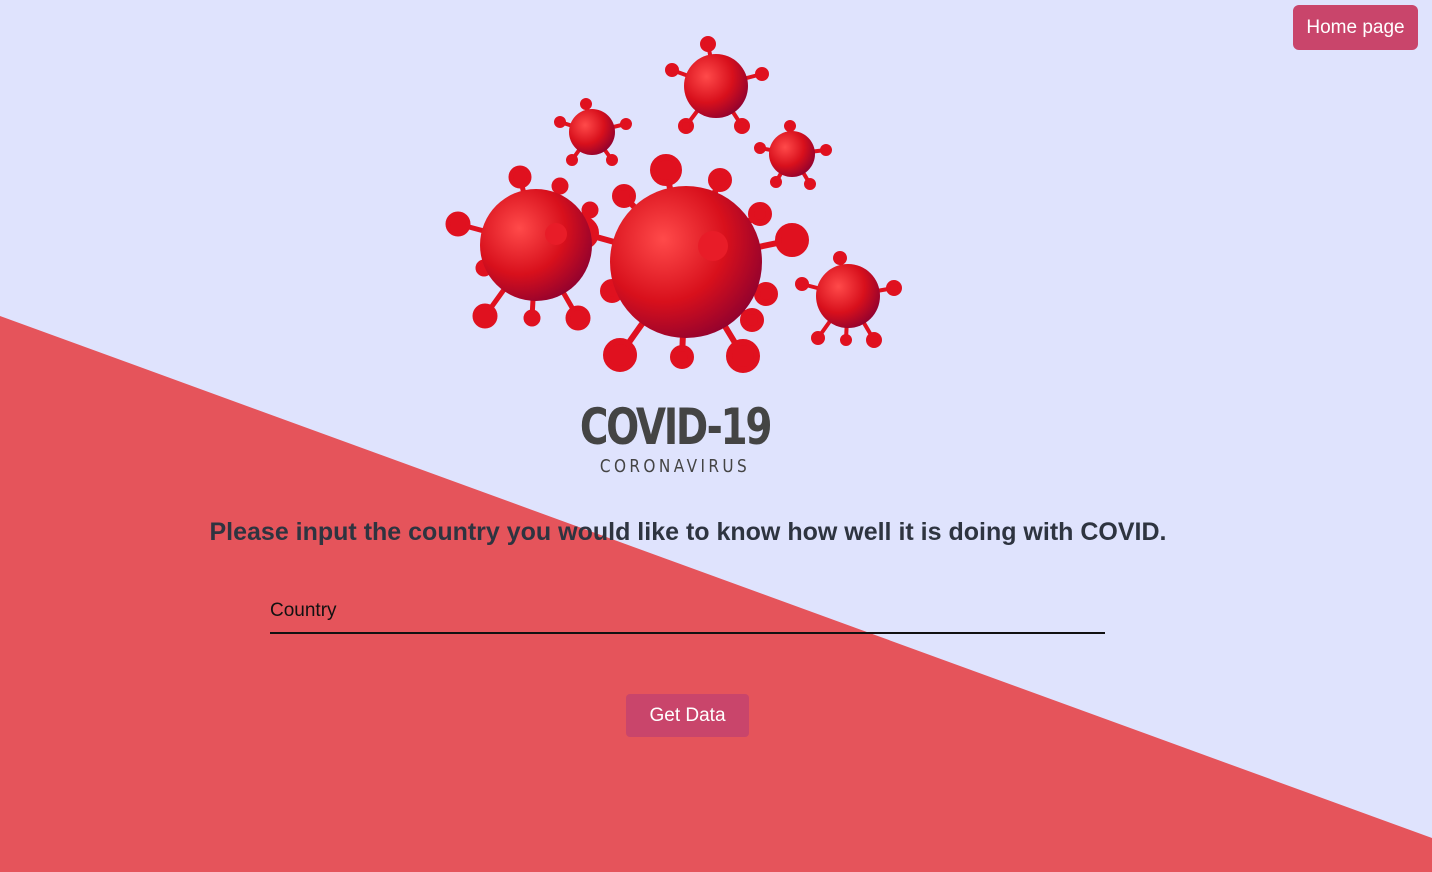  Describe the element at coordinates (673, 204) in the screenshot. I see `virus-icon` at that location.